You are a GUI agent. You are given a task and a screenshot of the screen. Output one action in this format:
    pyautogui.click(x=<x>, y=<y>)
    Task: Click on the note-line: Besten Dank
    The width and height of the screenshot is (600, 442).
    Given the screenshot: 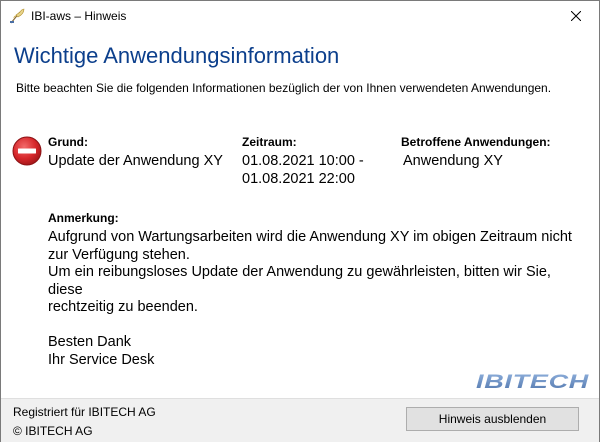 What is the action you would take?
    pyautogui.click(x=90, y=342)
    